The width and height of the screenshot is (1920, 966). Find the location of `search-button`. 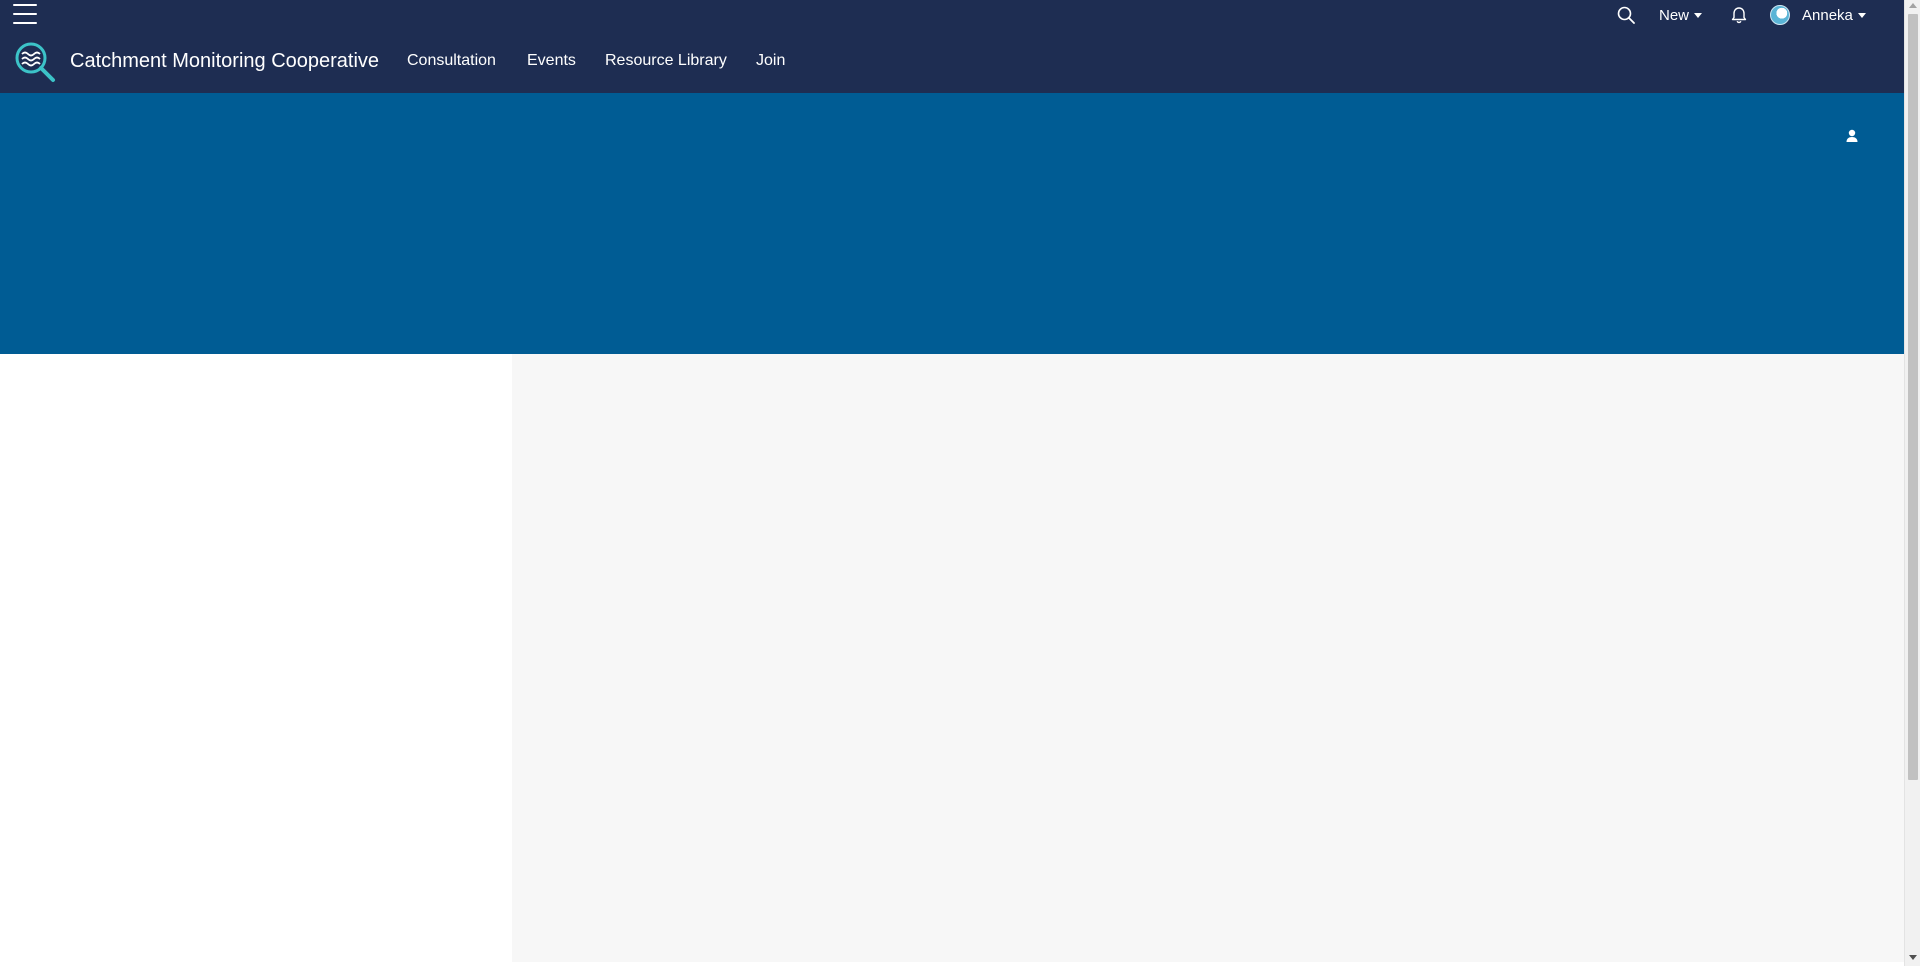

search-button is located at coordinates (1628, 15).